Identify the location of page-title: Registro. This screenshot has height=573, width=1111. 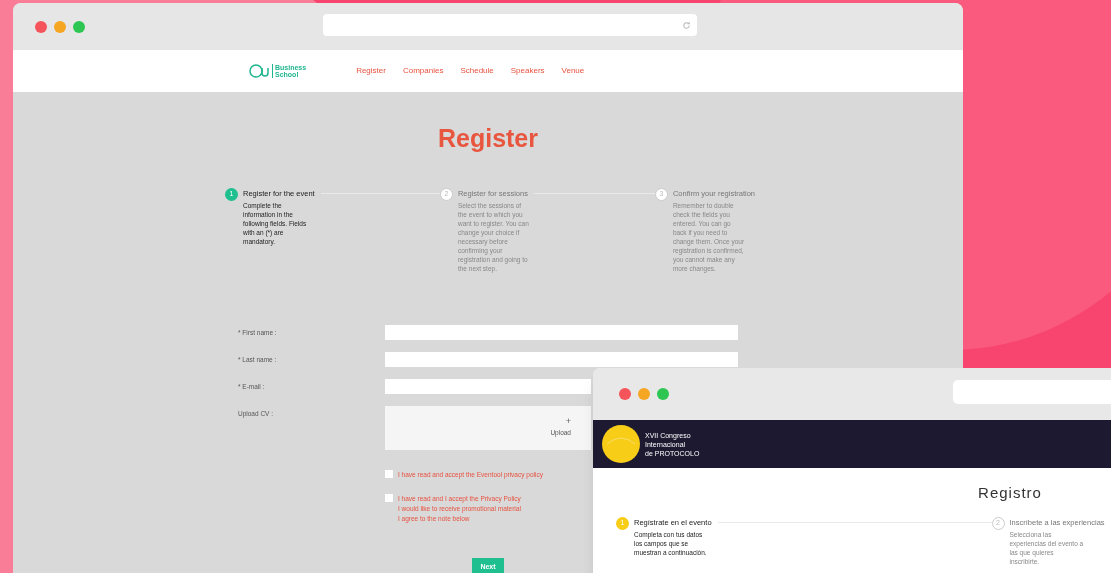
(1010, 493).